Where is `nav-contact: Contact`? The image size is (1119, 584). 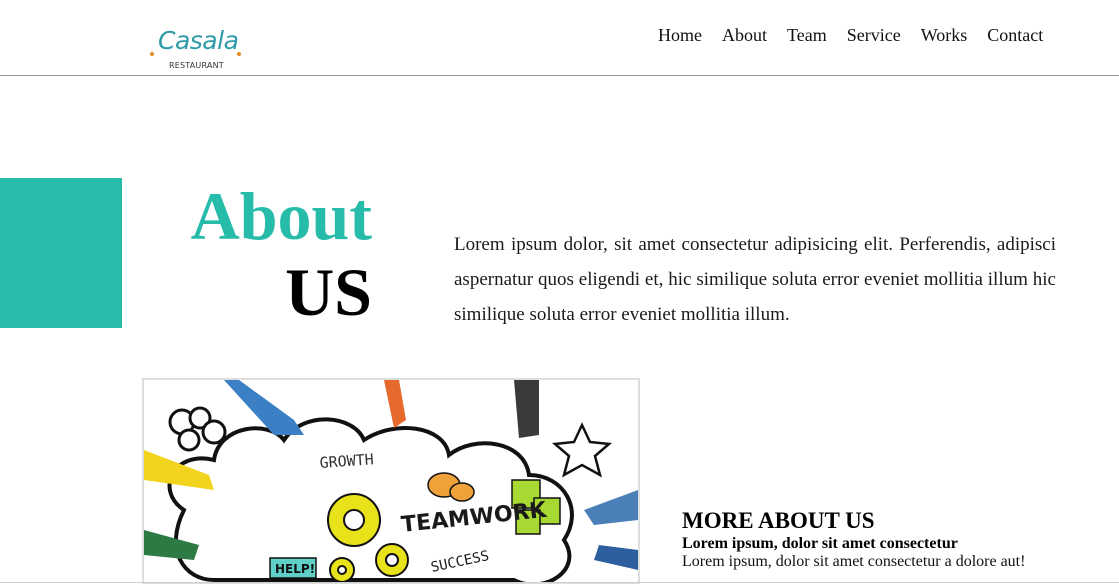
nav-contact: Contact is located at coordinates (1015, 35).